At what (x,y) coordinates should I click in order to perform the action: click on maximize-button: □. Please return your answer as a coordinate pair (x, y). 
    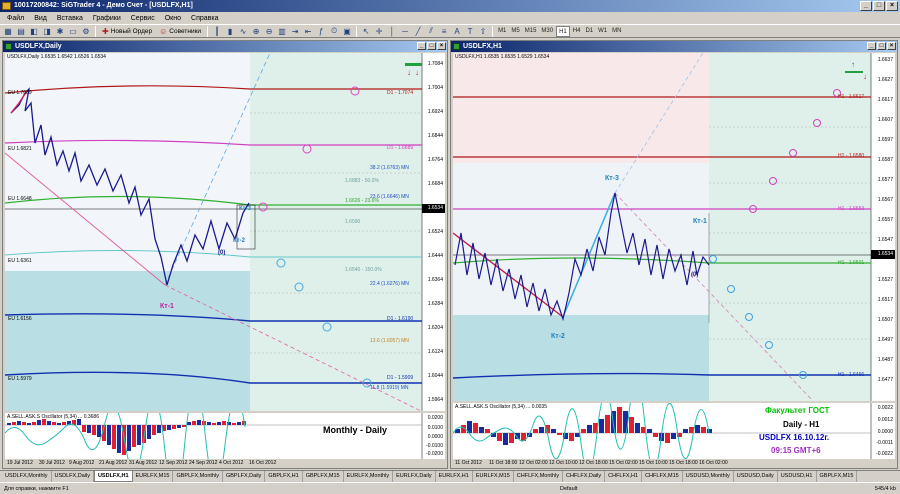
    Looking at the image, I should click on (879, 6).